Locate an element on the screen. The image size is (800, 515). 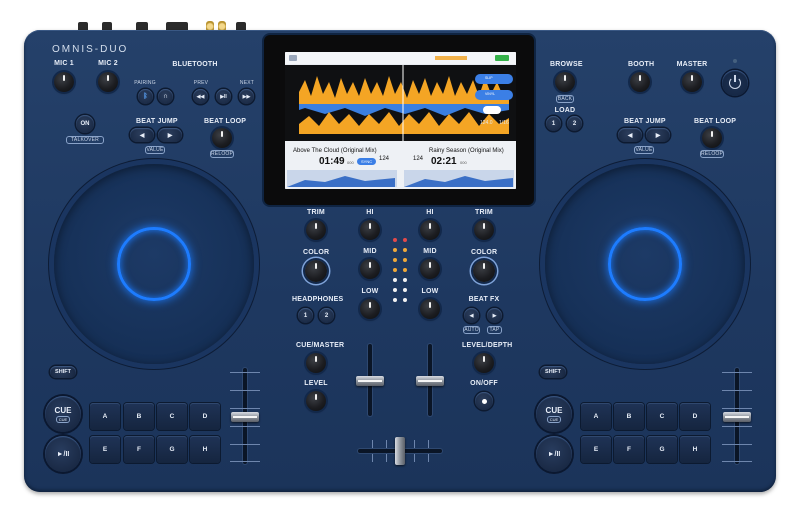
fx-on-off-button is located at coordinates (484, 401).